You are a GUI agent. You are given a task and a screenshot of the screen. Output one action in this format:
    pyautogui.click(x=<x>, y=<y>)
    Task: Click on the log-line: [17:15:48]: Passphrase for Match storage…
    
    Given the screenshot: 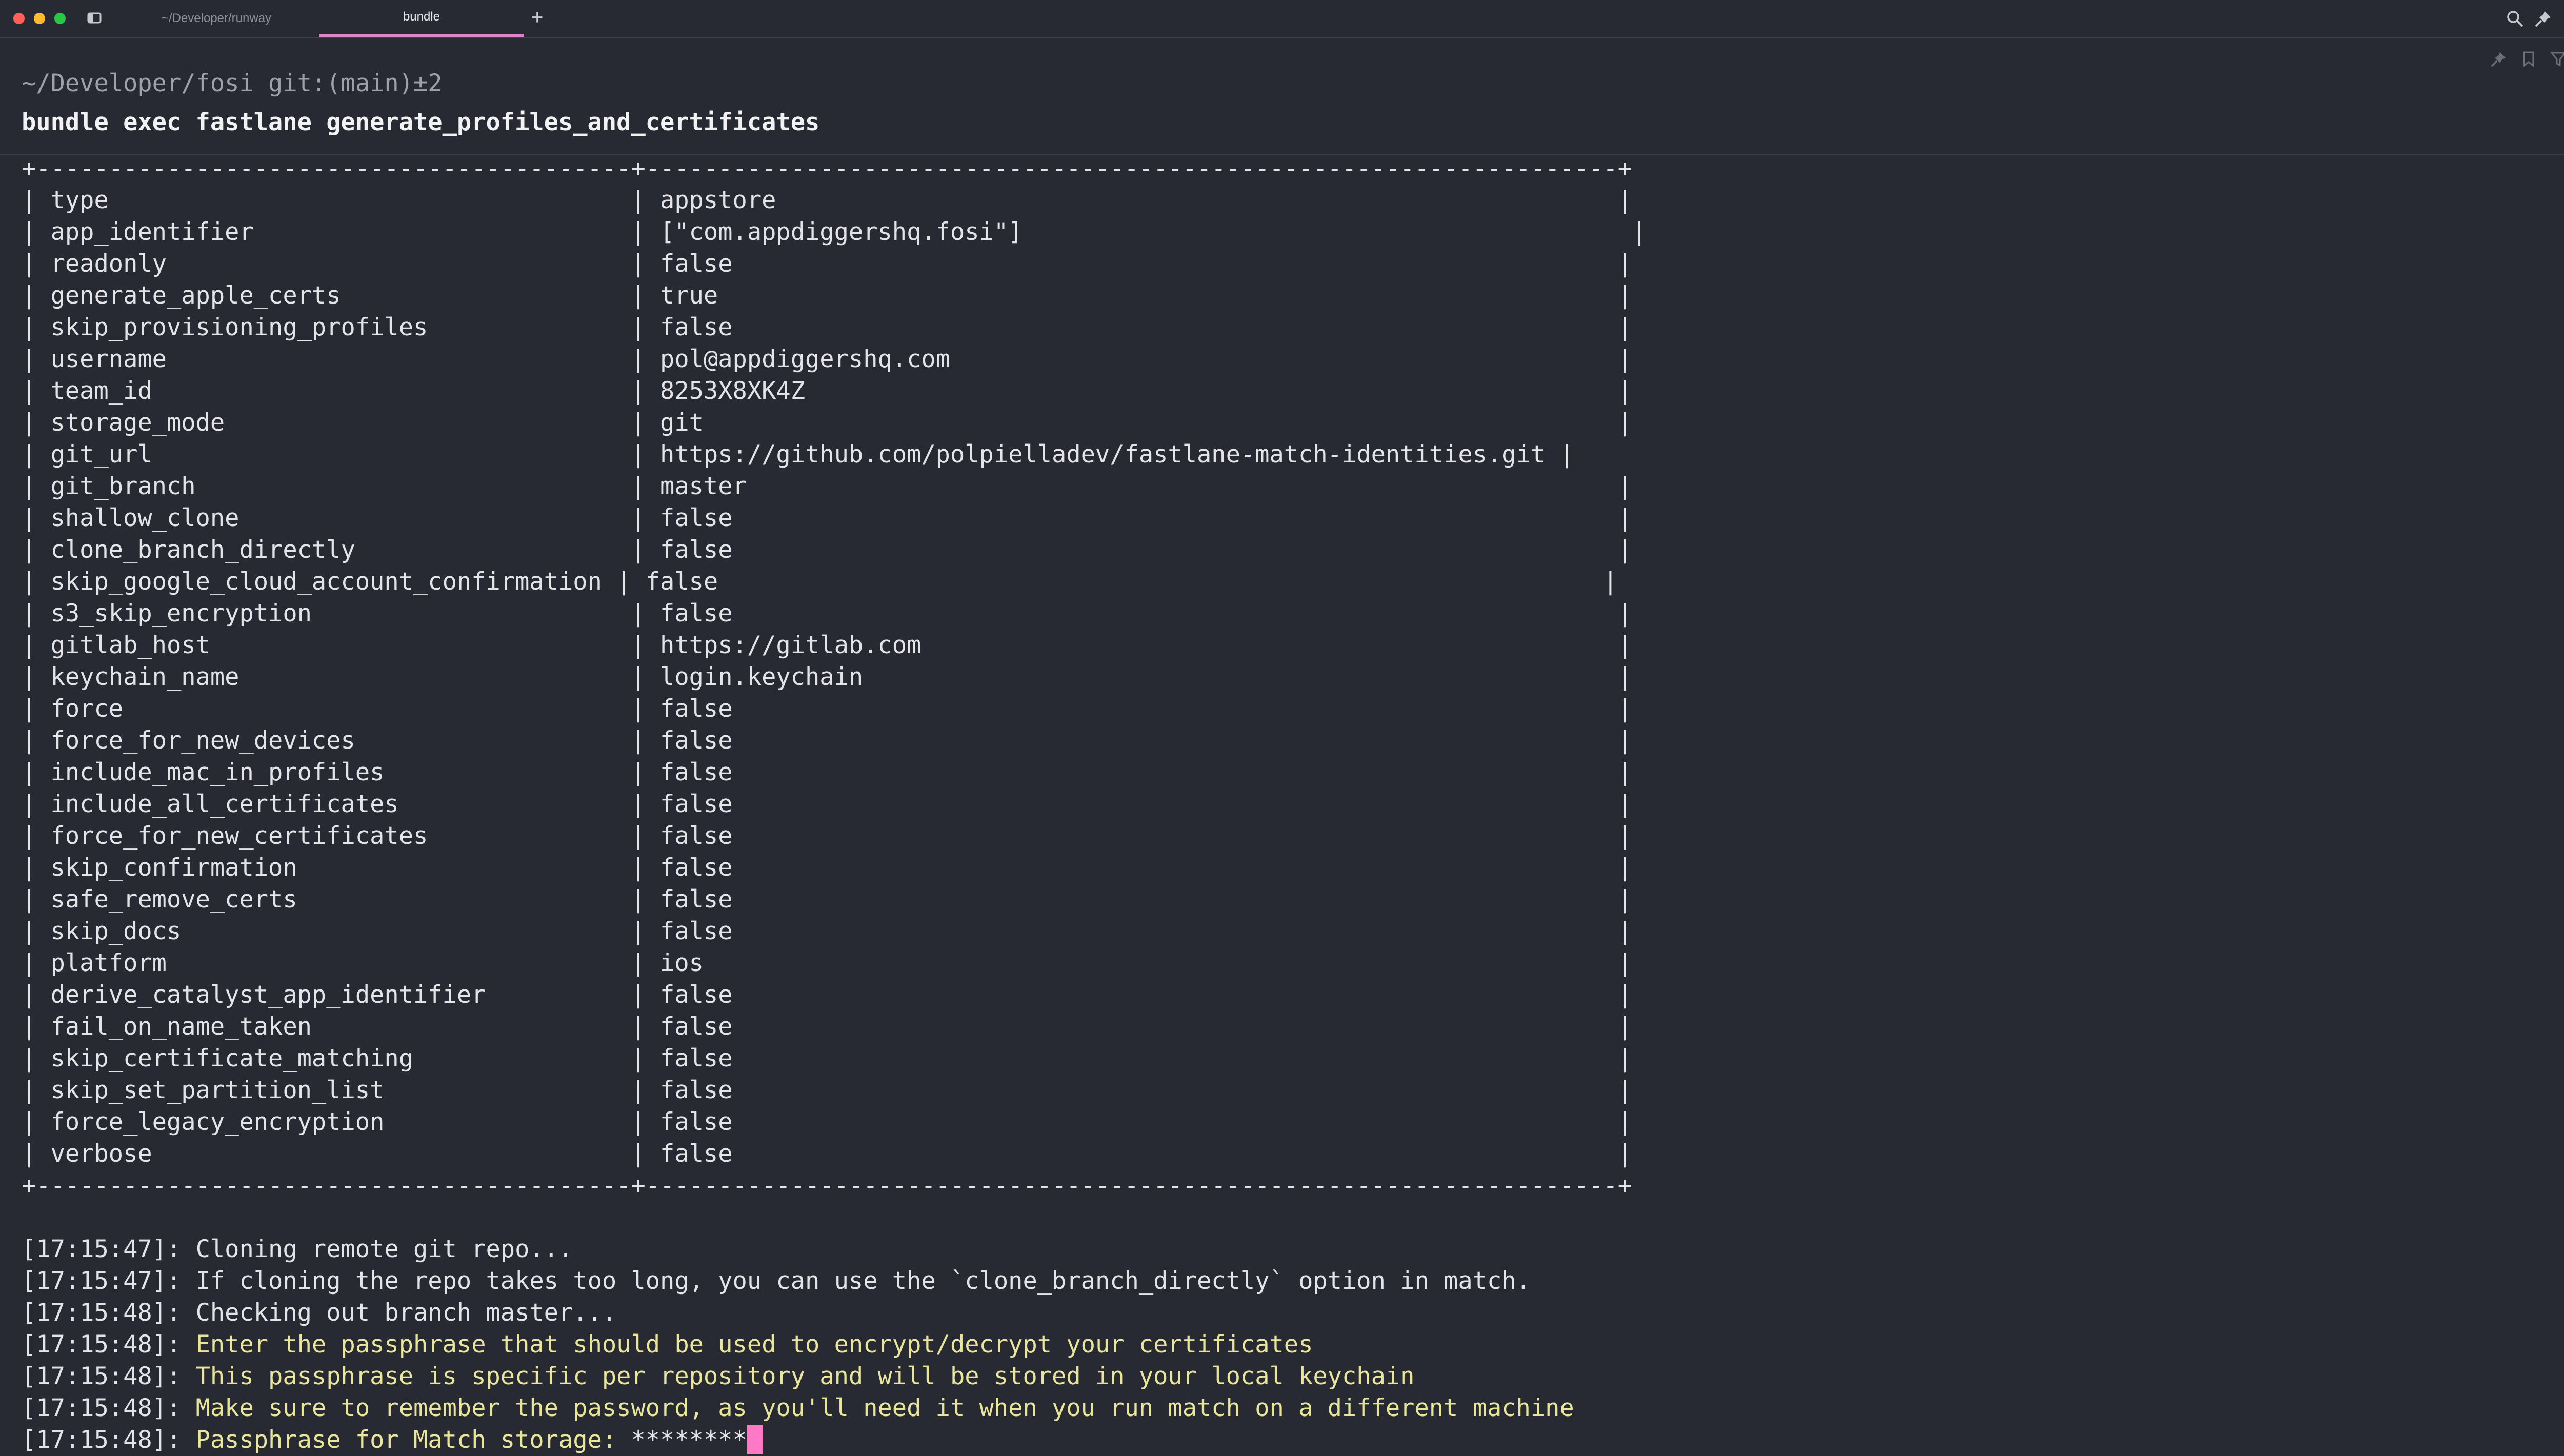 What is the action you would take?
    pyautogui.click(x=392, y=1440)
    